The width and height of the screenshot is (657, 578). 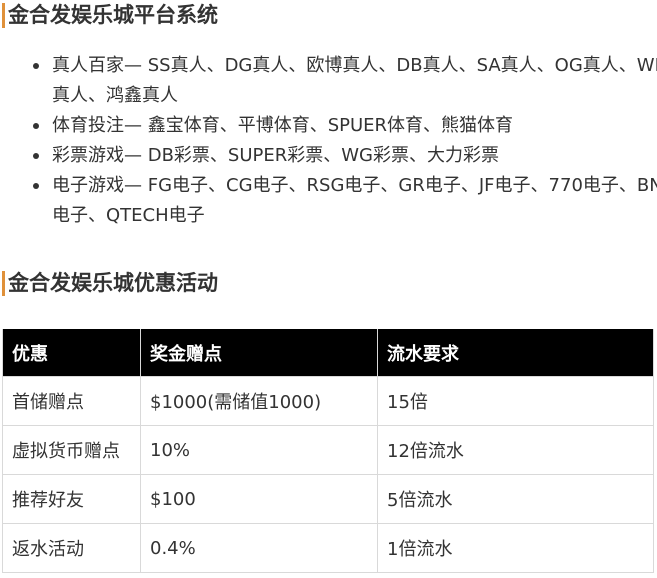 I want to click on table-row: 推荐好友 $100 5倍流水, so click(x=328, y=499).